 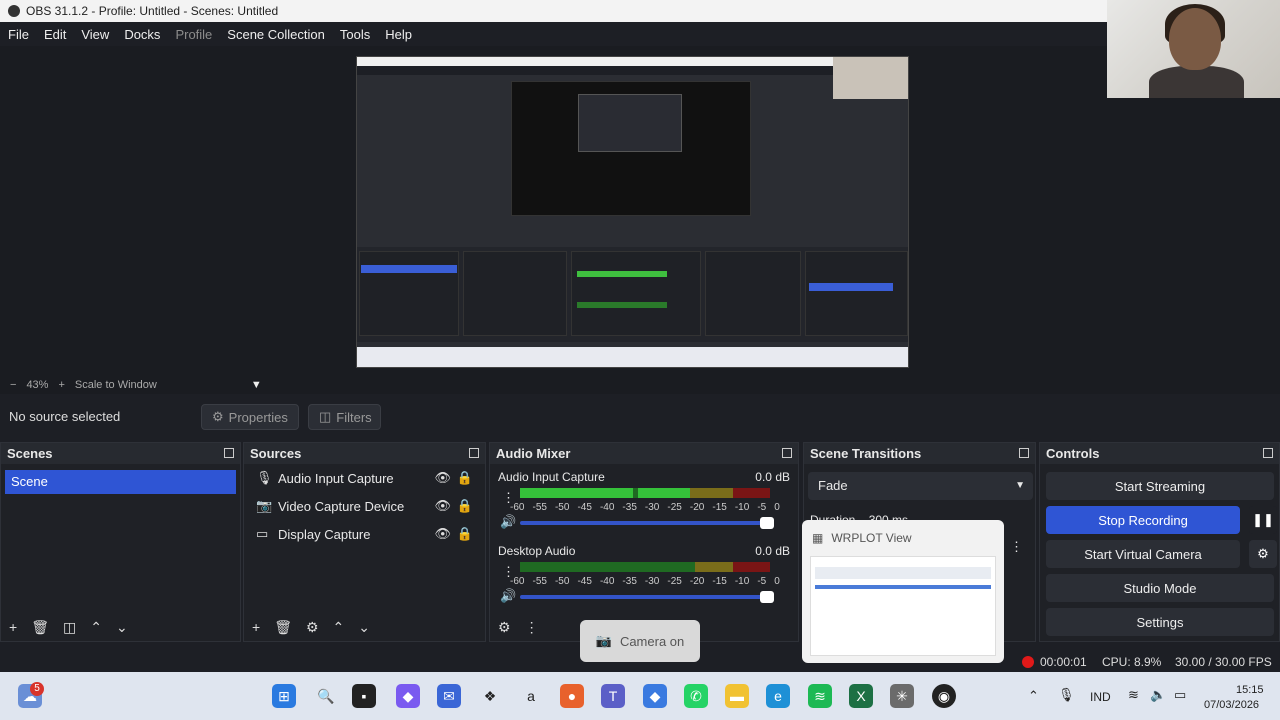 What do you see at coordinates (632, 357) in the screenshot?
I see `nested-taskbar` at bounding box center [632, 357].